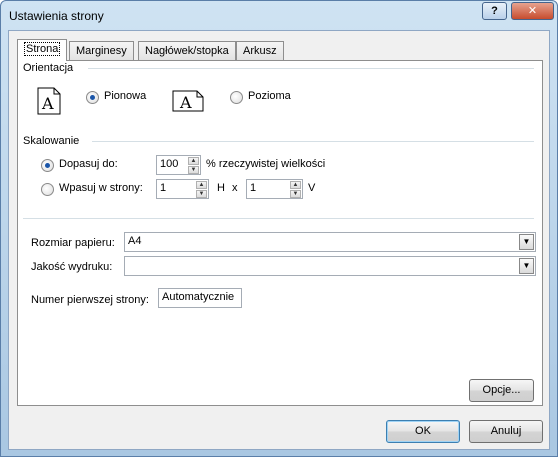 Image resolution: width=558 pixels, height=457 pixels. I want to click on scaling-group-label: Skalowanie, so click(53, 141).